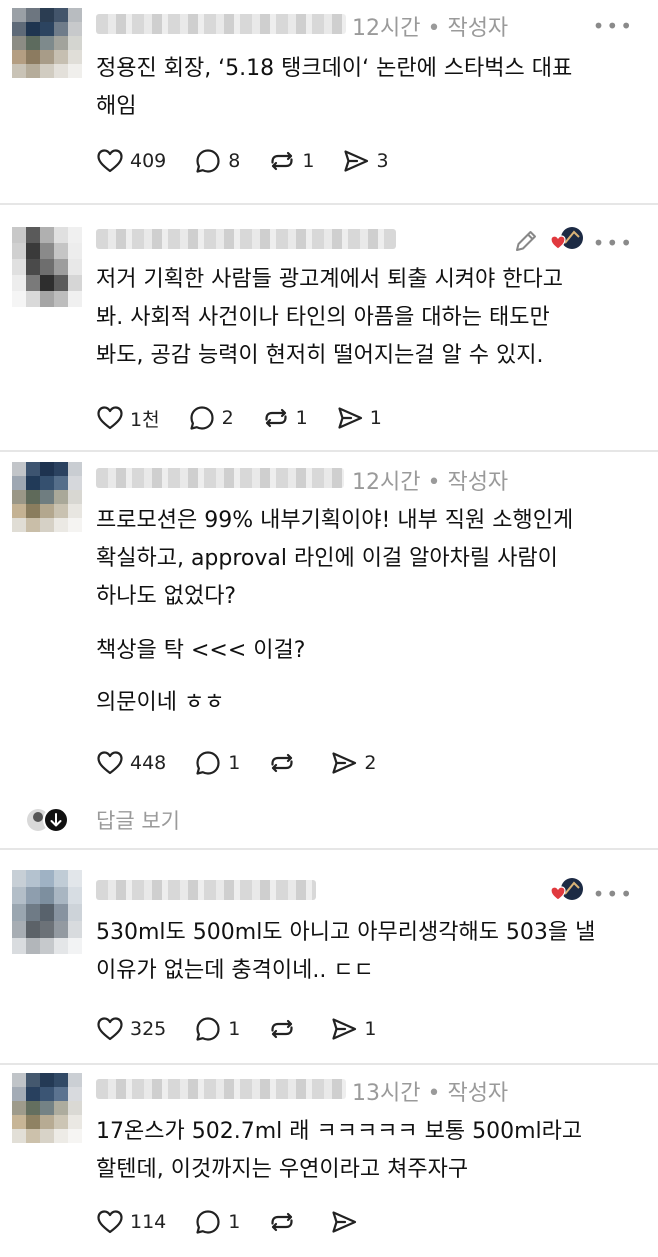 Image resolution: width=658 pixels, height=1257 pixels. Describe the element at coordinates (362, 88) in the screenshot. I see `post-text: 정용진 회장, ‘5.18 탱크데이‘ 논란에 스타벅스 대표 해임` at that location.